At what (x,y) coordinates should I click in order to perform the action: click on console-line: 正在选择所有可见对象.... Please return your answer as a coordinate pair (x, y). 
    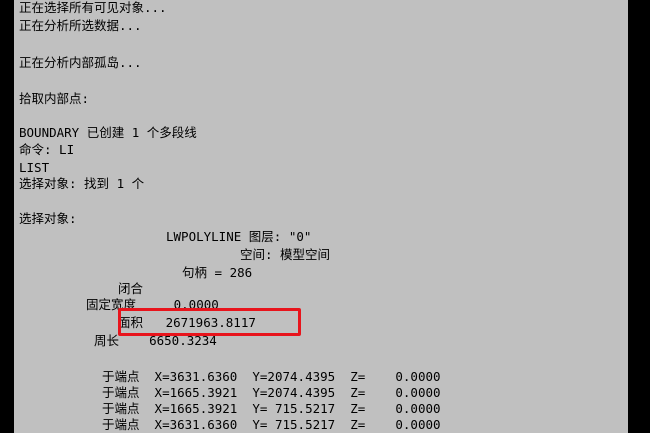
    Looking at the image, I should click on (93, 7).